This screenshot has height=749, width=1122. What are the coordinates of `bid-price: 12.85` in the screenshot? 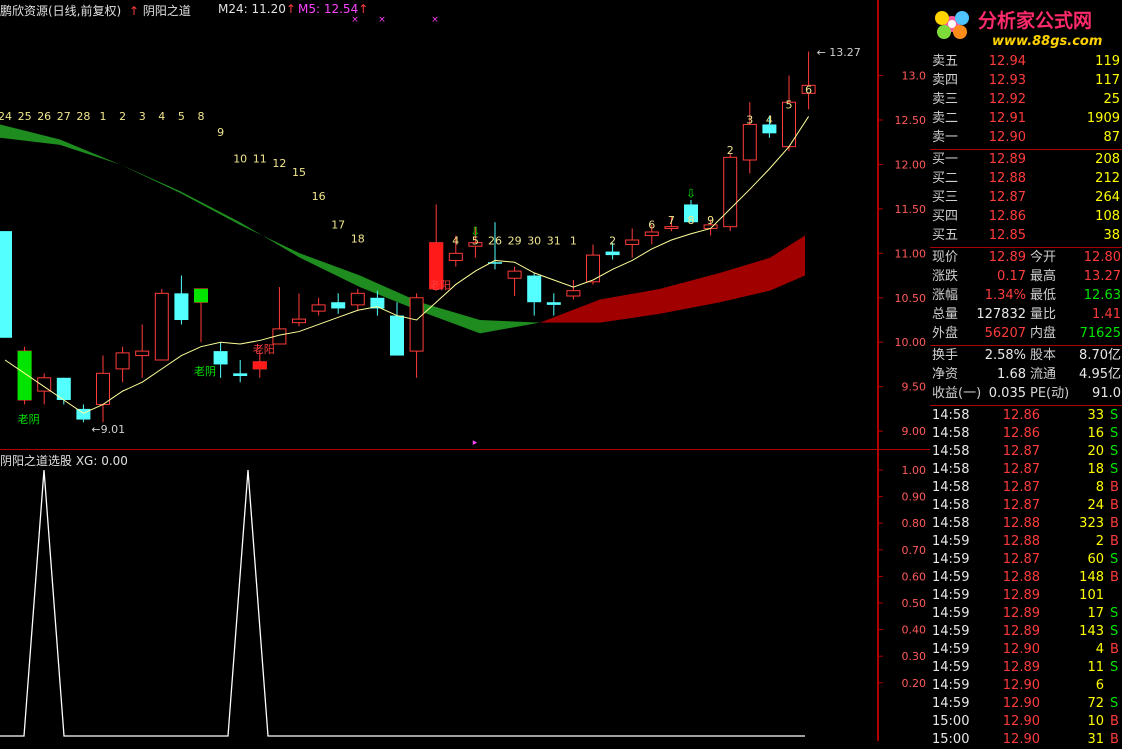 It's located at (1007, 235).